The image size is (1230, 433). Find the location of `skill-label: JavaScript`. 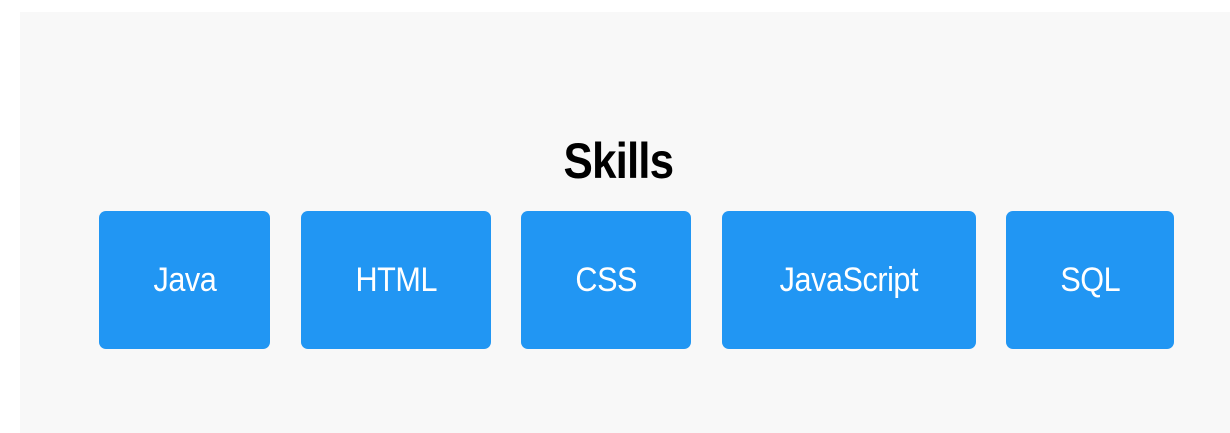

skill-label: JavaScript is located at coordinates (849, 279).